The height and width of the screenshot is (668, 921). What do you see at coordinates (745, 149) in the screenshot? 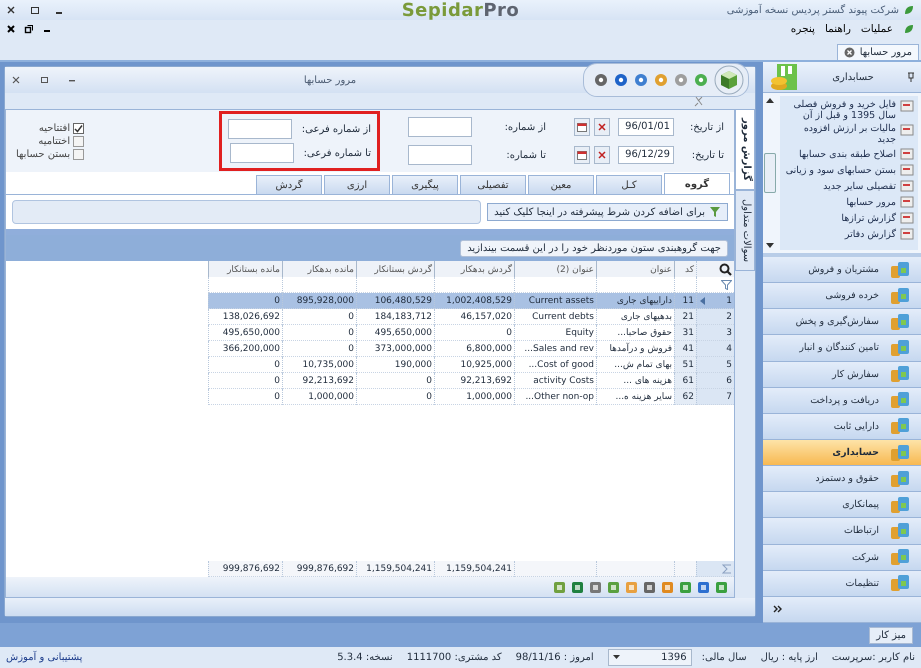
I see `side-tab: گزارش مرور` at bounding box center [745, 149].